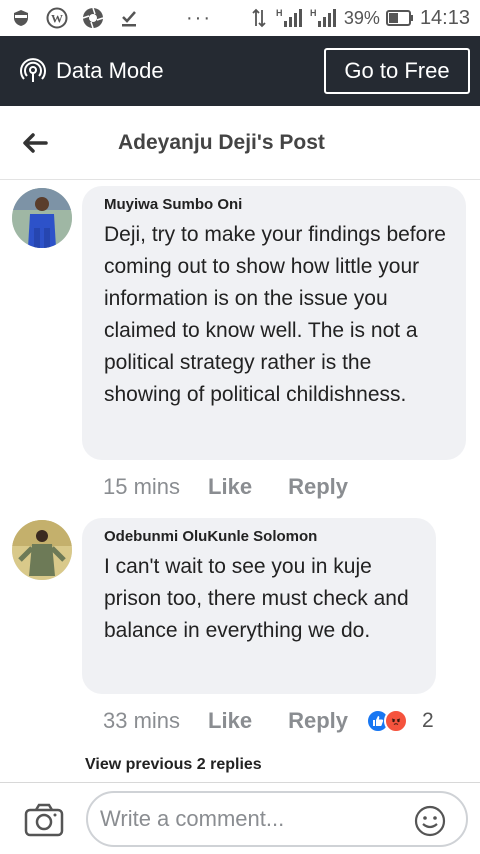 The width and height of the screenshot is (480, 854). I want to click on comment-composer, so click(240, 818).